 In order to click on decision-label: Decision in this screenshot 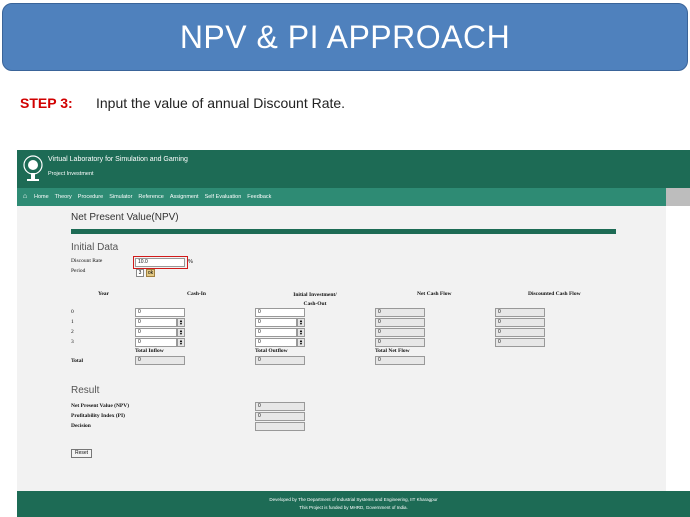, I will do `click(81, 426)`.